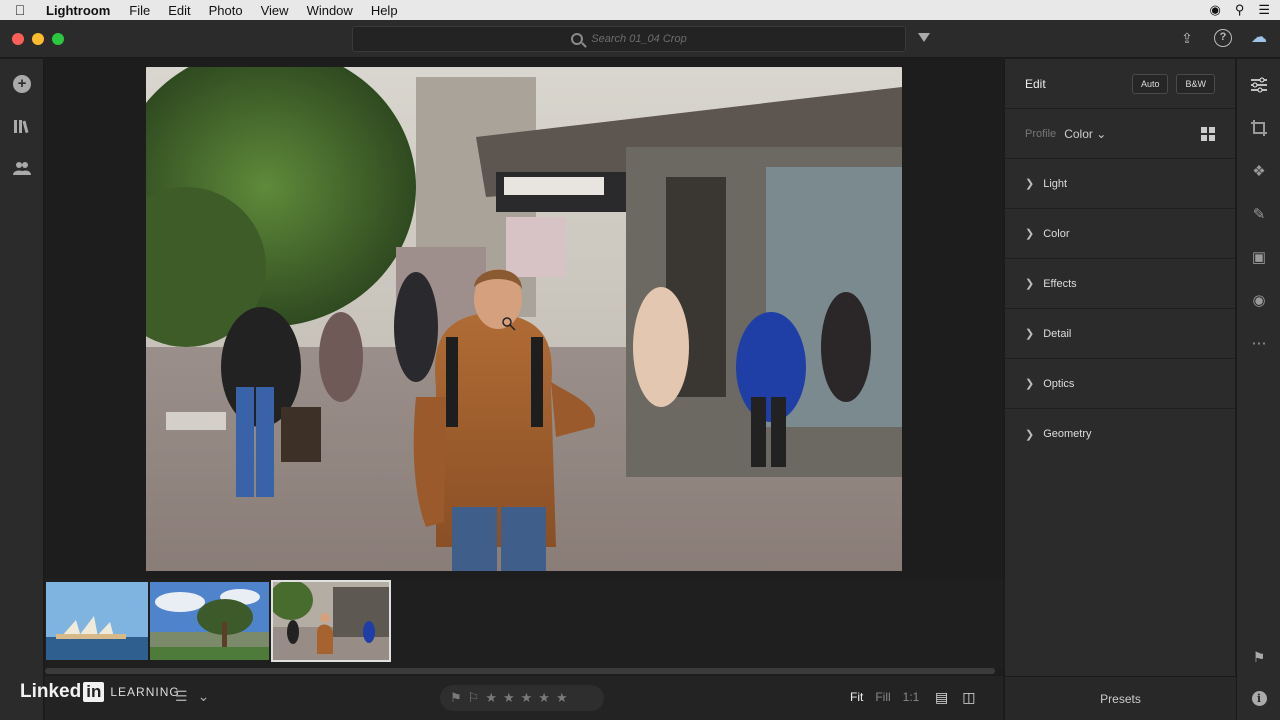 The width and height of the screenshot is (1280, 720). Describe the element at coordinates (1120, 234) in the screenshot. I see `section-color: ❯ Color` at that location.